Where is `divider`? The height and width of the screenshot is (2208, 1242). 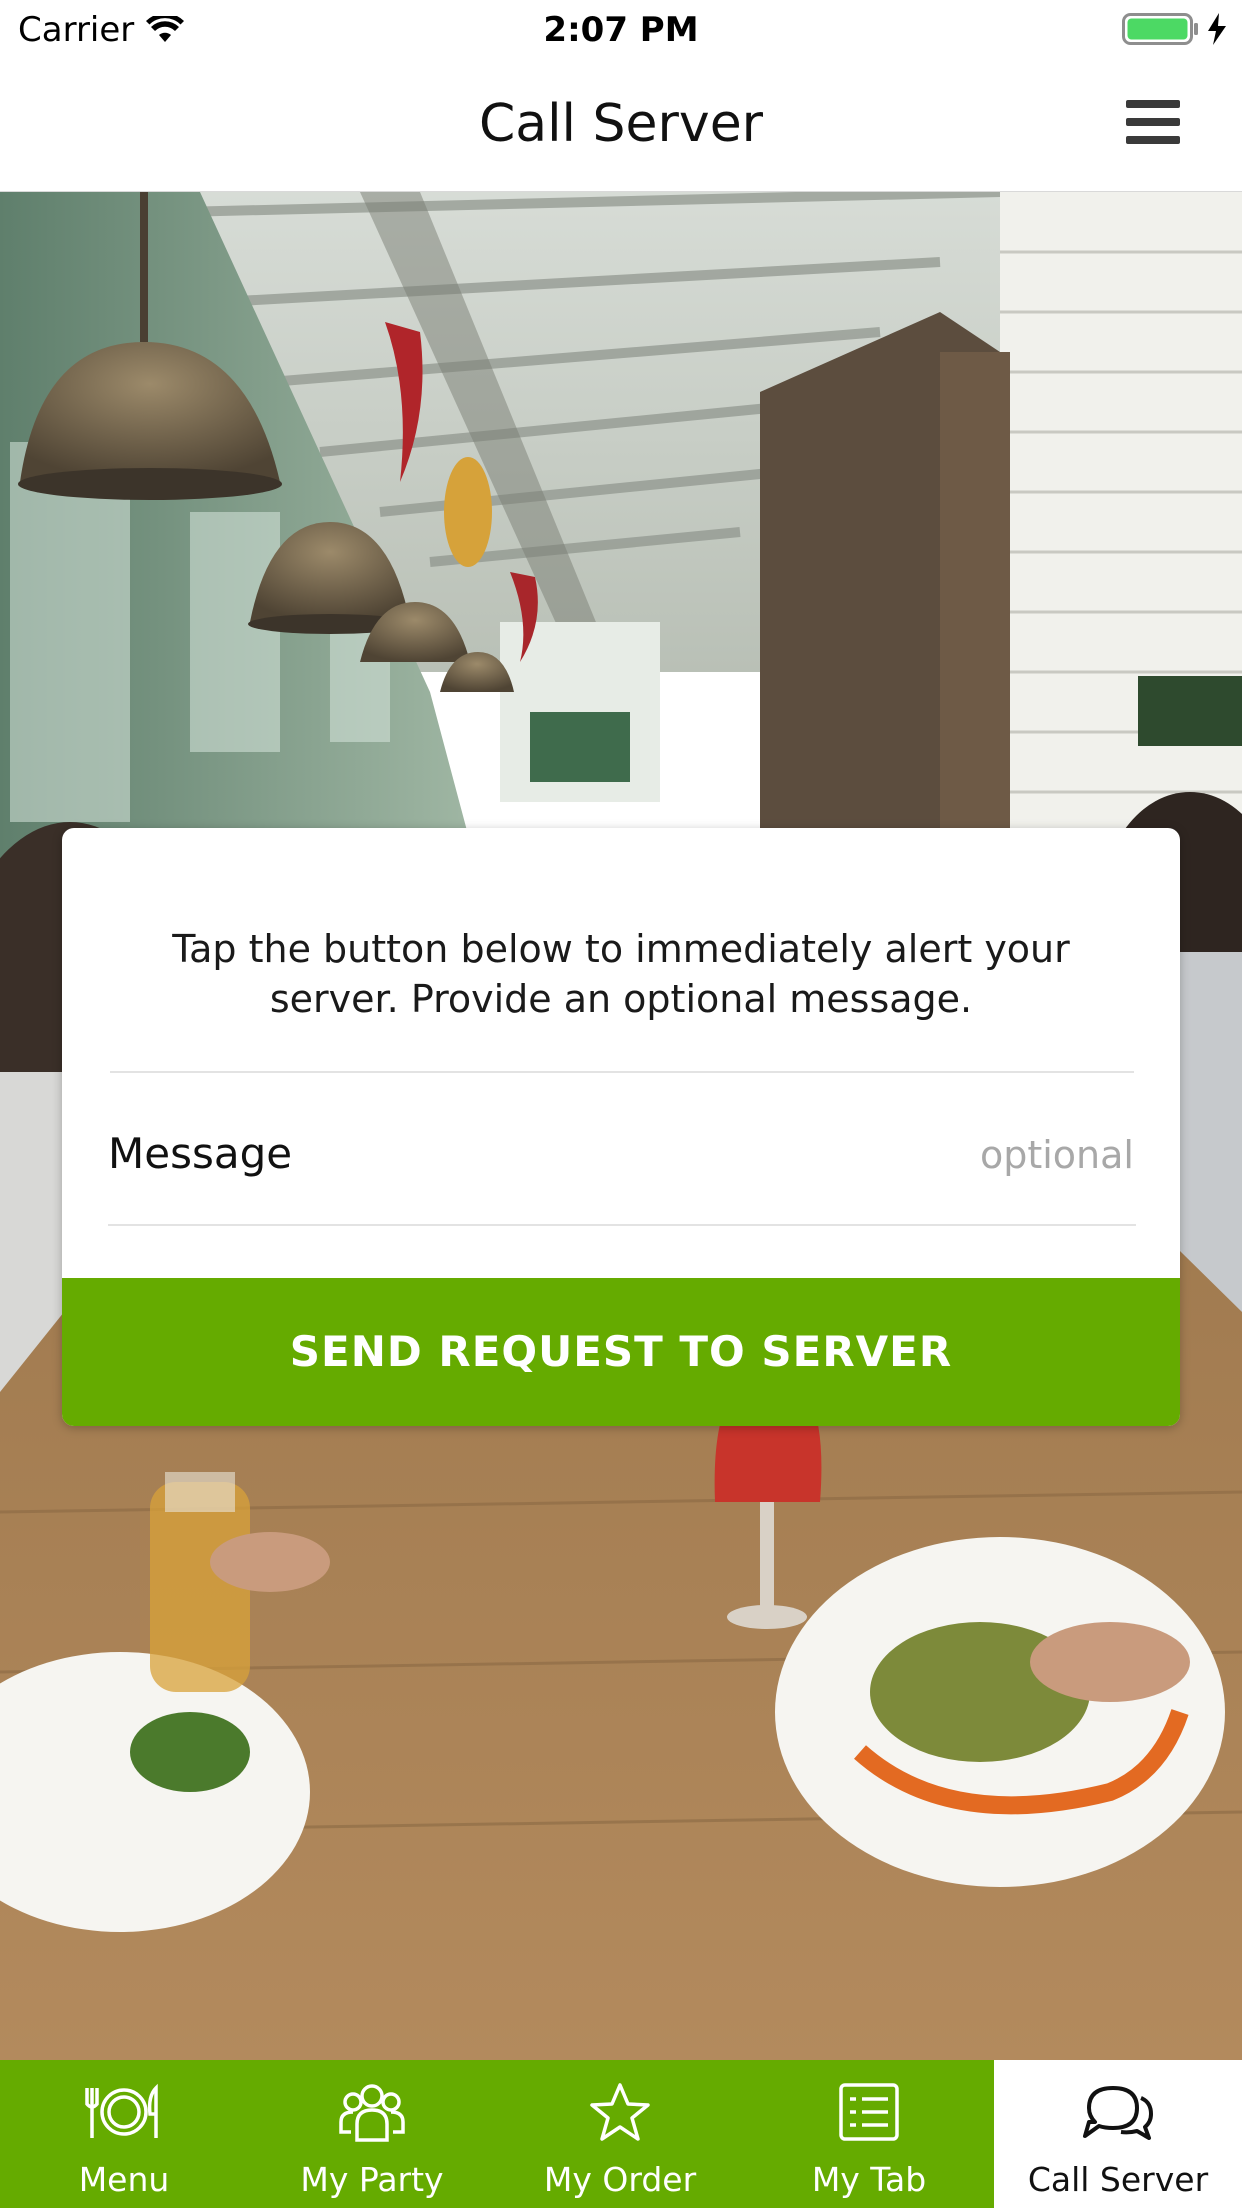
divider is located at coordinates (622, 1225).